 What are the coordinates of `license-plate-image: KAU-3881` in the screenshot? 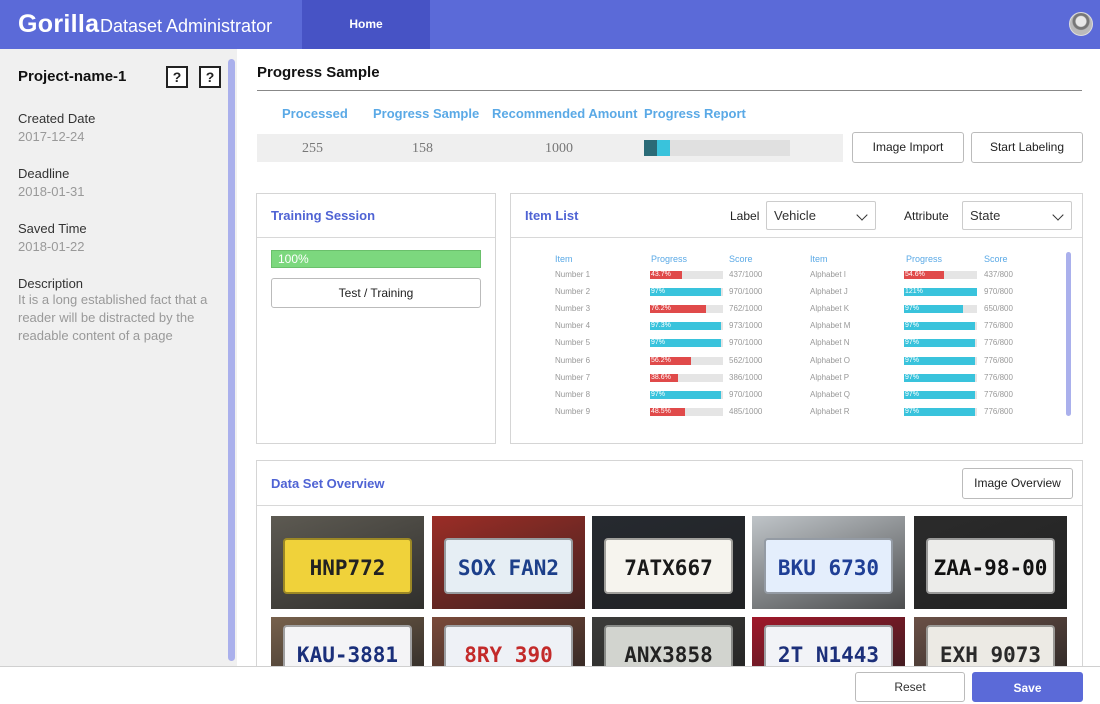 It's located at (347, 641).